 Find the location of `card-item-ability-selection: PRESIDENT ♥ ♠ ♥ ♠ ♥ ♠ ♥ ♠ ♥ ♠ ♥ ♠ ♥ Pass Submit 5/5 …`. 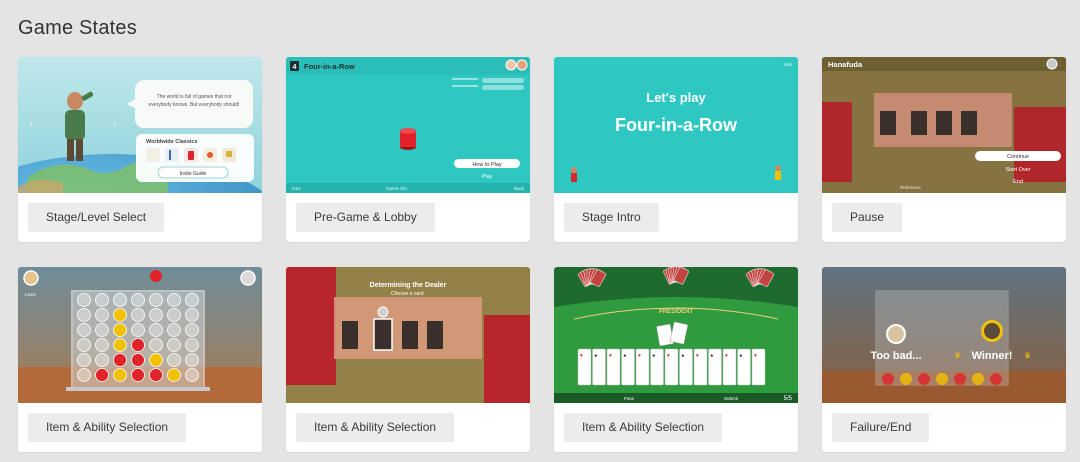

card-item-ability-selection: PRESIDENT ♥ ♠ ♥ ♠ ♥ ♠ ♥ ♠ ♥ ♠ ♥ ♠ ♥ Pass Submit 5/5 … is located at coordinates (676, 359).